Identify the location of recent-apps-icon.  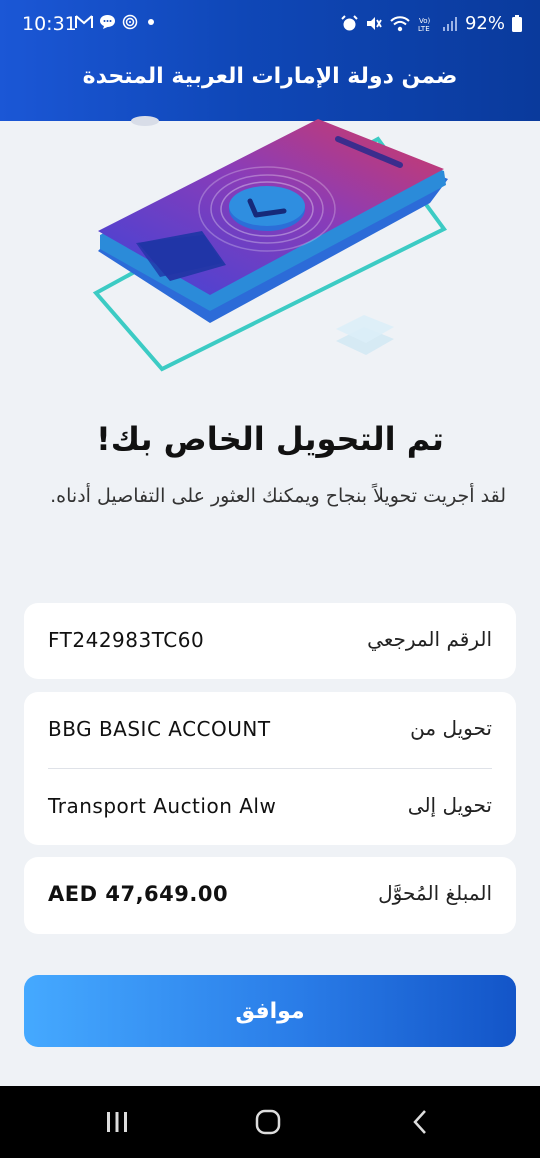
(117, 1122).